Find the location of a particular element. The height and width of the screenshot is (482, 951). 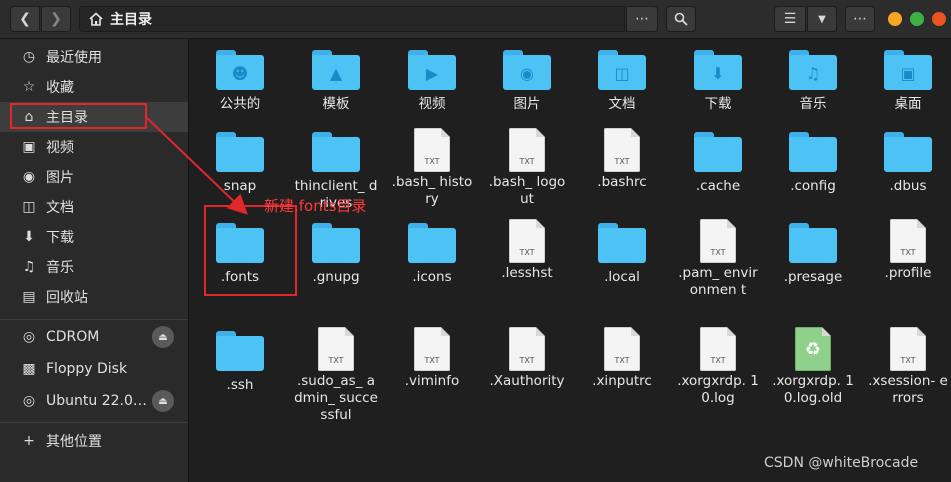

sidebar-item-starred: ☆ 收藏 is located at coordinates (94, 87).